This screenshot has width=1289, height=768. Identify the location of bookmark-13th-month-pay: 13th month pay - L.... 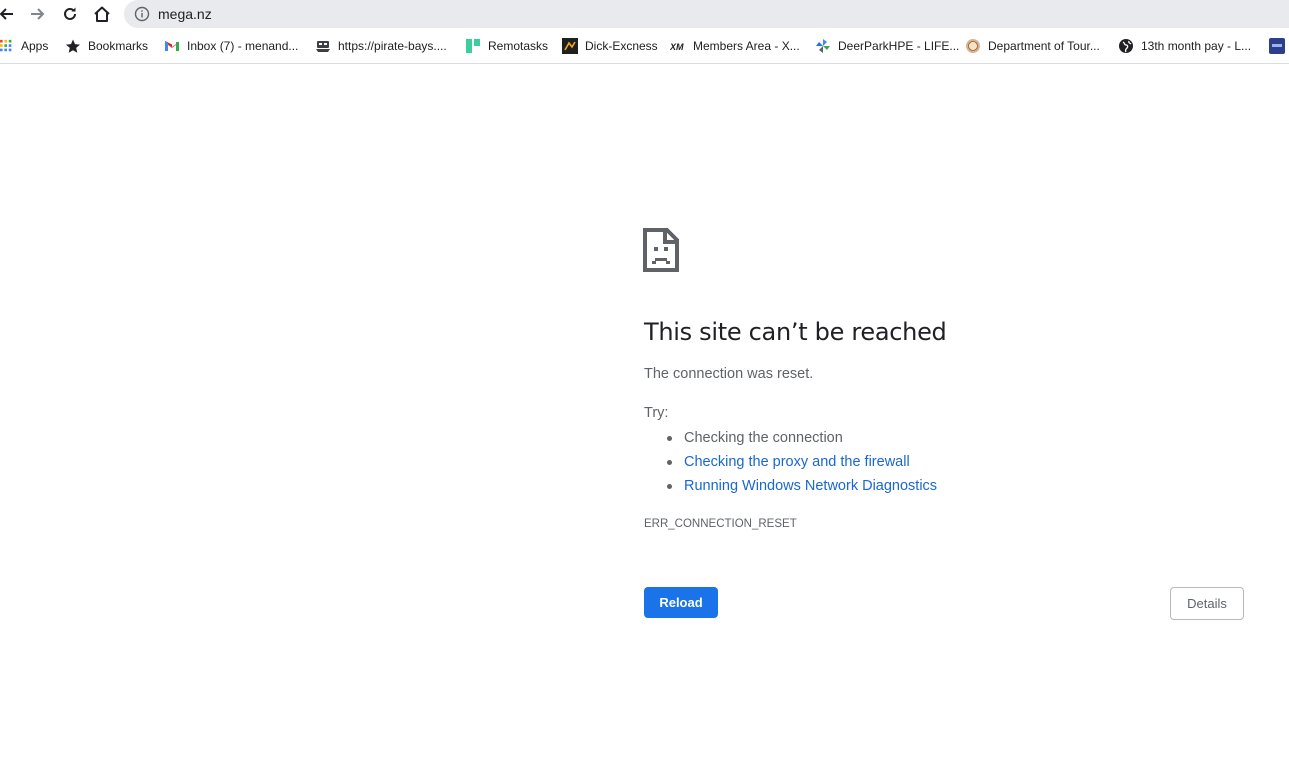
(1184, 46).